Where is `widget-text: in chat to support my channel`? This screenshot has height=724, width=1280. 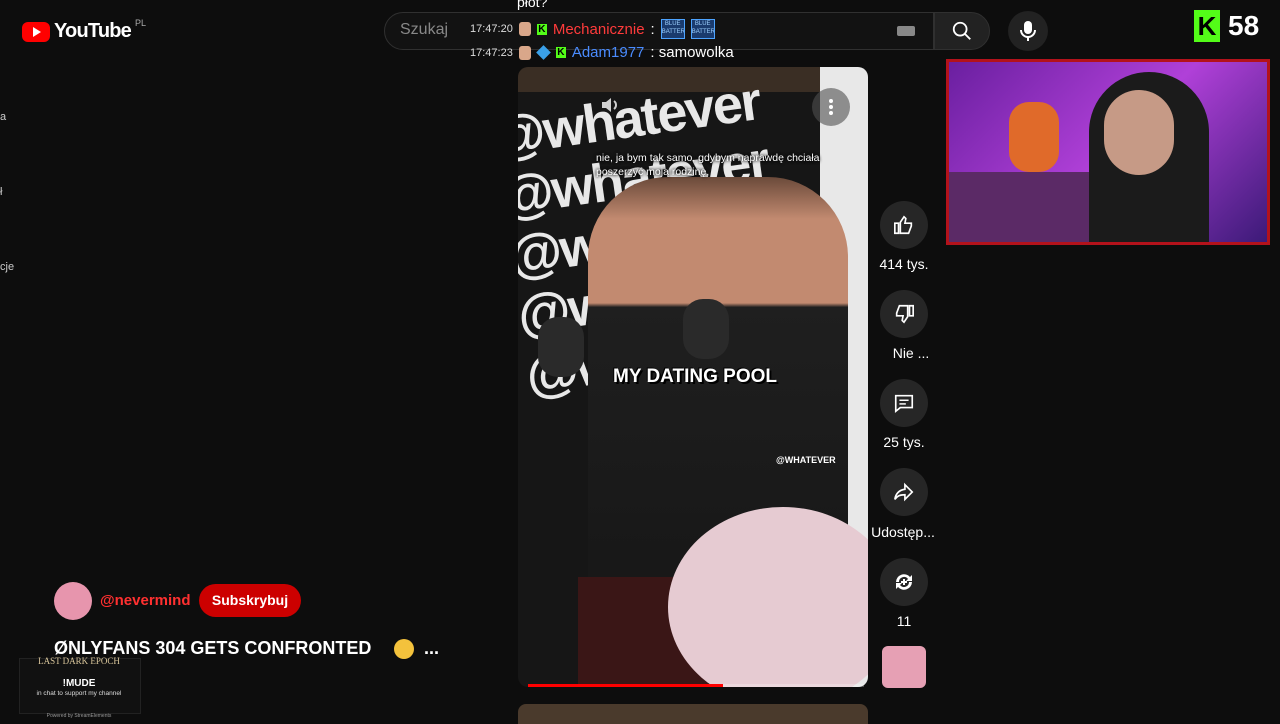
widget-text: in chat to support my channel is located at coordinates (79, 693).